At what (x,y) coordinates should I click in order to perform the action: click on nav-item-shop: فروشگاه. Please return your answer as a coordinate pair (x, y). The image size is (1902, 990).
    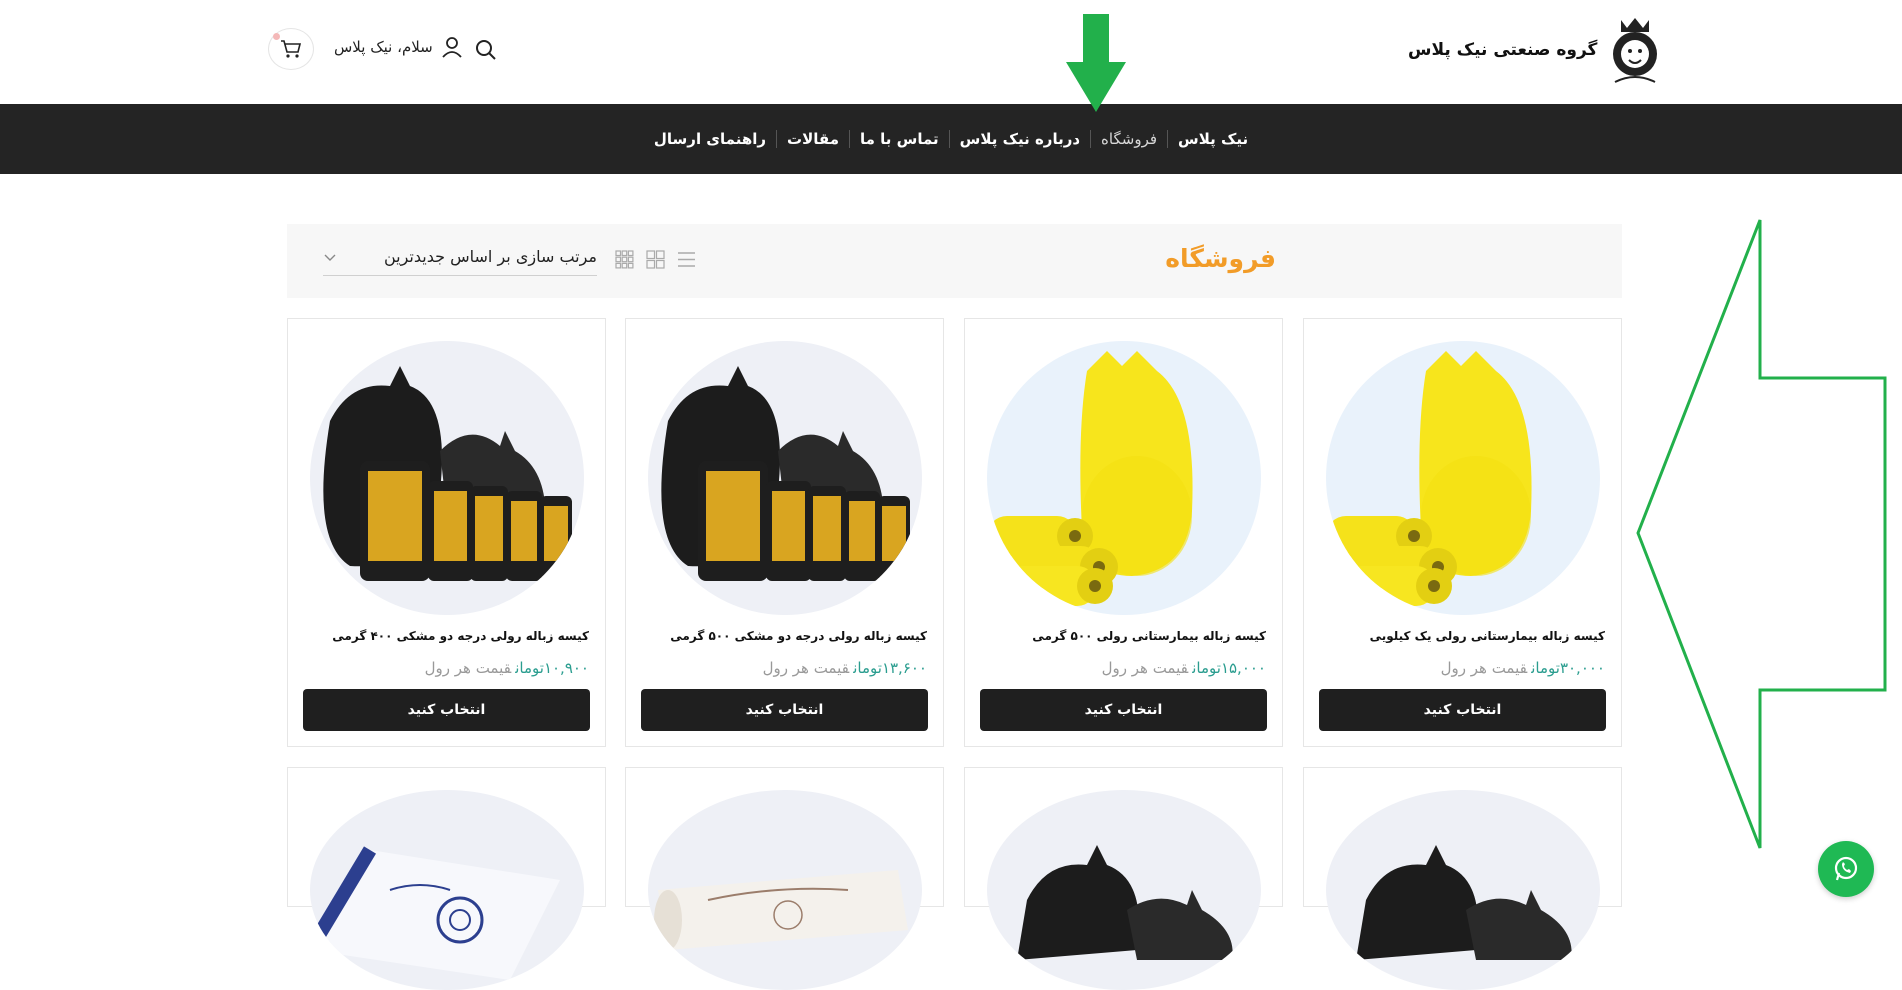
    Looking at the image, I should click on (1128, 139).